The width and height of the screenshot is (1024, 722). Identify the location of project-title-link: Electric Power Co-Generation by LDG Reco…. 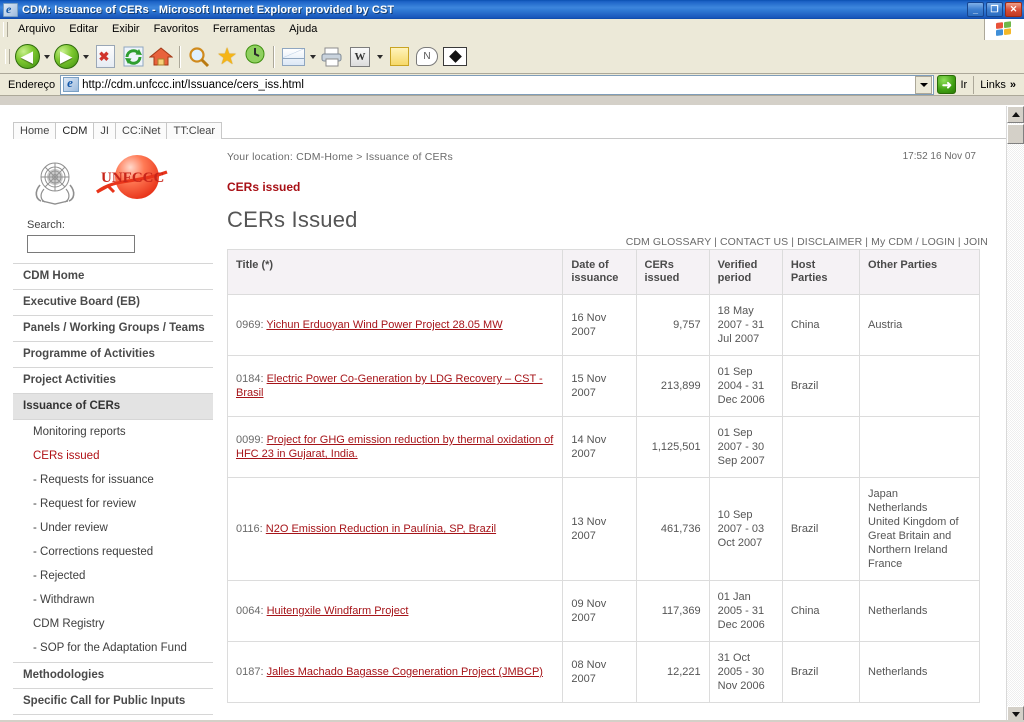
(389, 386).